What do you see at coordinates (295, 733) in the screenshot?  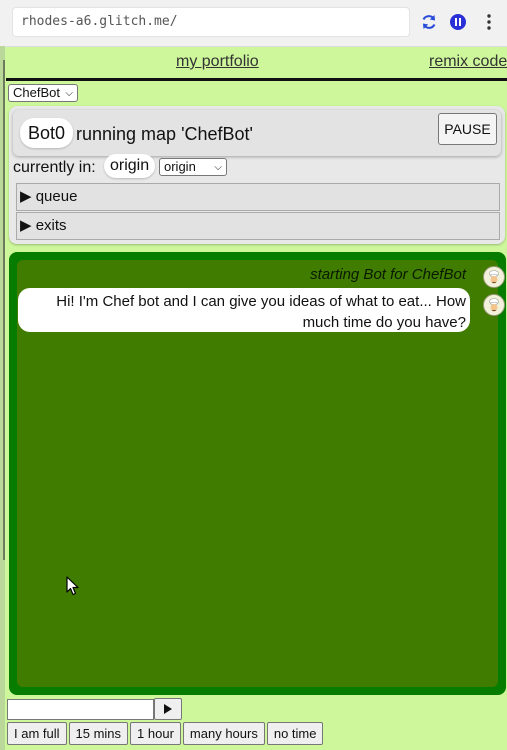 I see `quick-reply-button: no time` at bounding box center [295, 733].